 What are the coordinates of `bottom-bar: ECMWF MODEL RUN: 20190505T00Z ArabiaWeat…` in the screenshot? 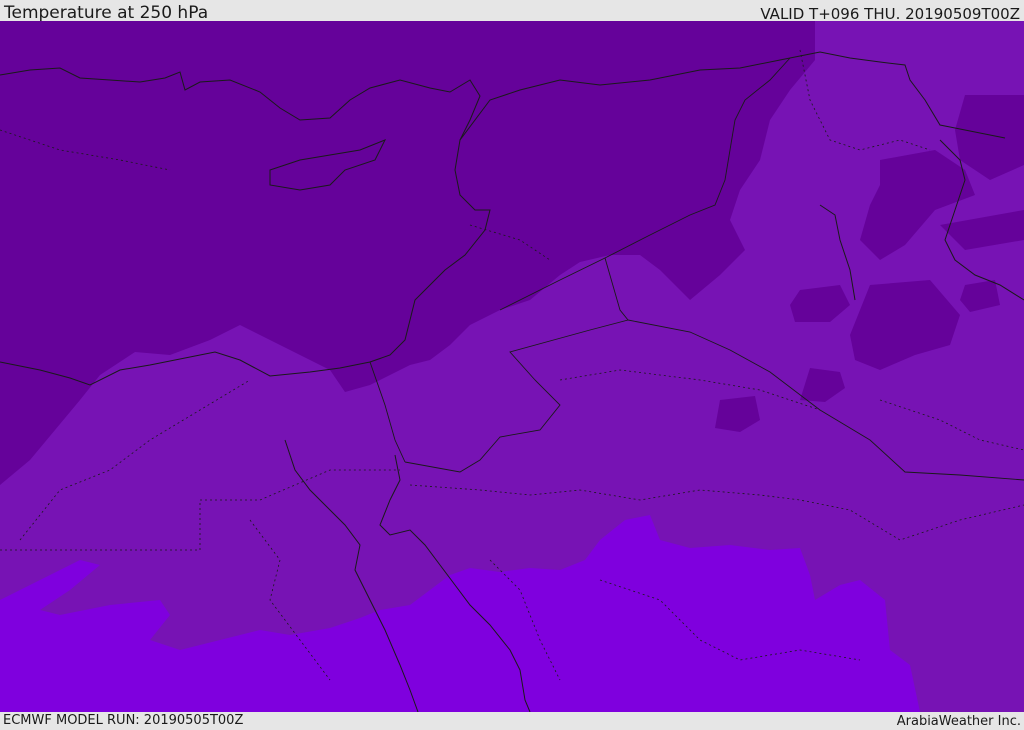 It's located at (512, 720).